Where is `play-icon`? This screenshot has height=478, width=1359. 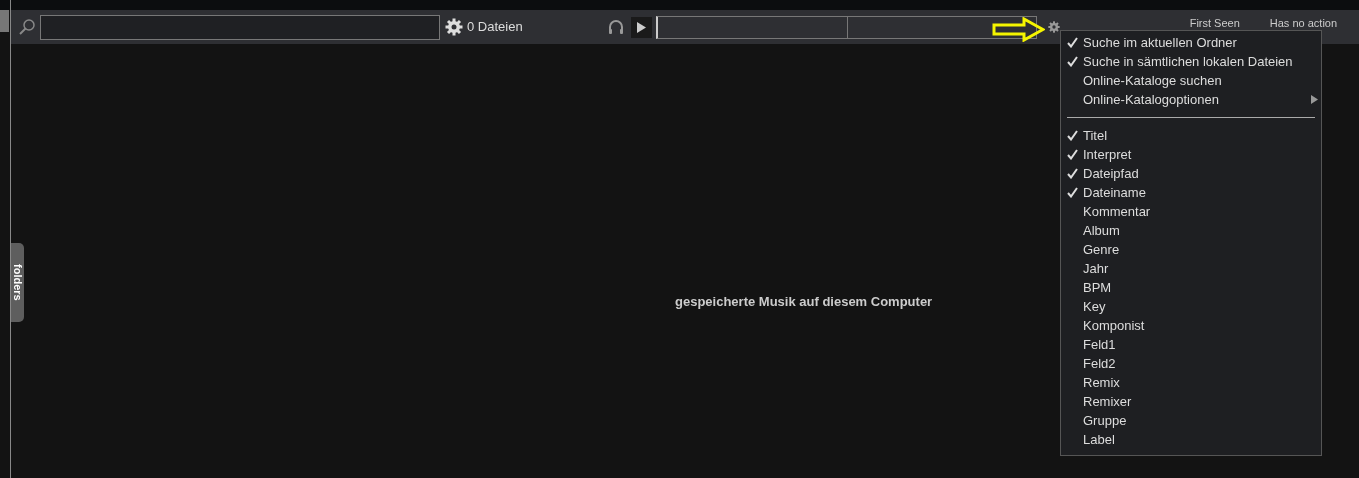
play-icon is located at coordinates (641, 27).